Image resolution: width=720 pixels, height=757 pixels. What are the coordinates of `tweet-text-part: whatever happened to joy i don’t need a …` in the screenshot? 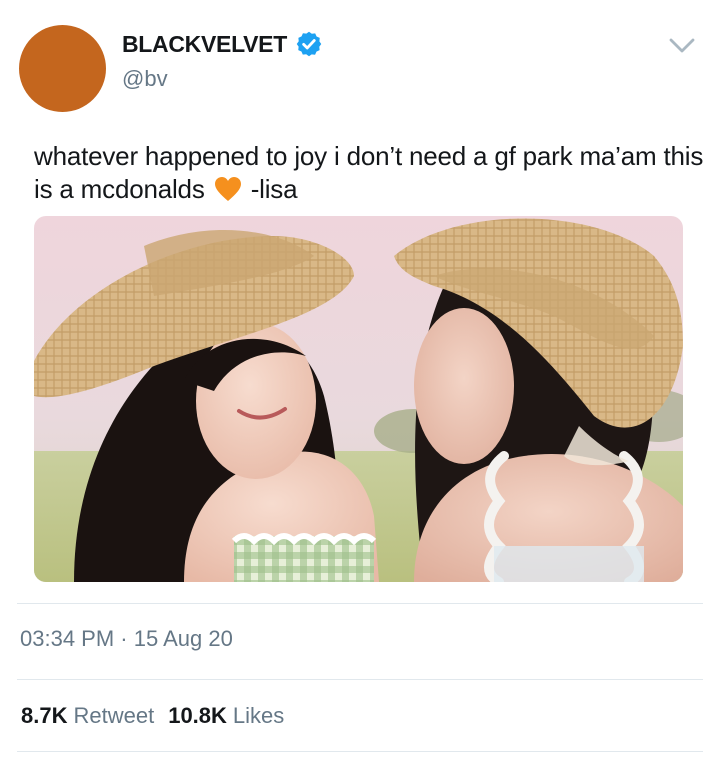 It's located at (369, 172).